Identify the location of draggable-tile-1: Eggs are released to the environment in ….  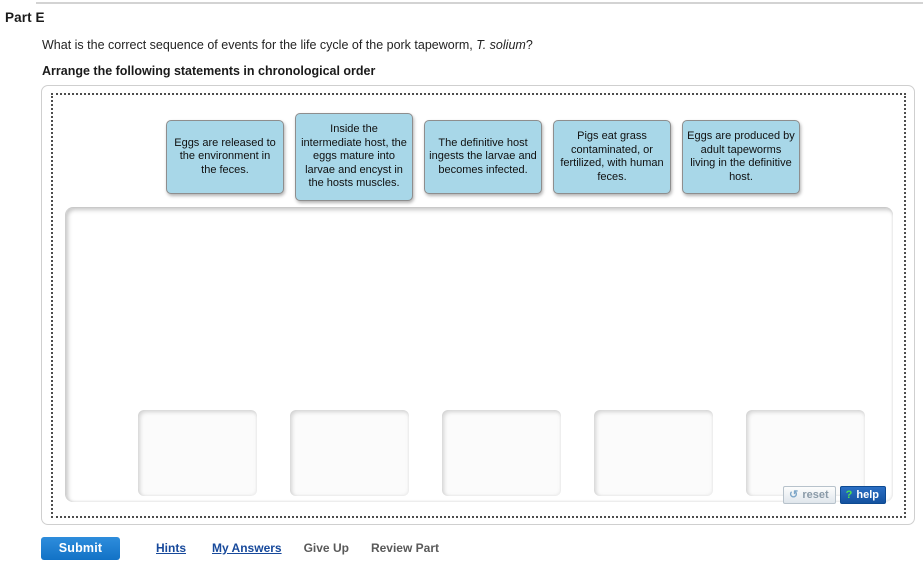
(225, 157).